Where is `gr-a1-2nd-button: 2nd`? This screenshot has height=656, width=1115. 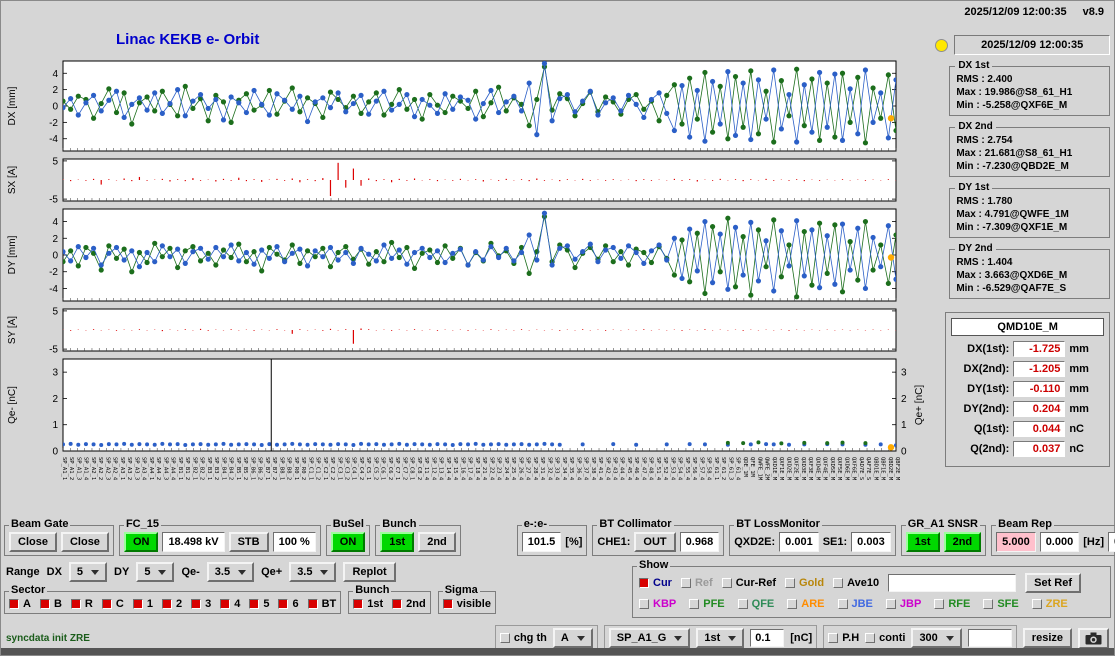 gr-a1-2nd-button: 2nd is located at coordinates (962, 542).